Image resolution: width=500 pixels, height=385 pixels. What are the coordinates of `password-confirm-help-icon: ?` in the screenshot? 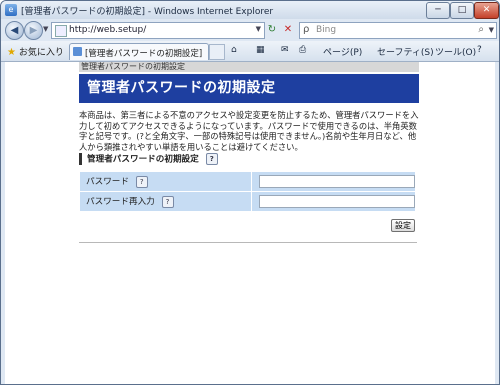 It's located at (167, 201).